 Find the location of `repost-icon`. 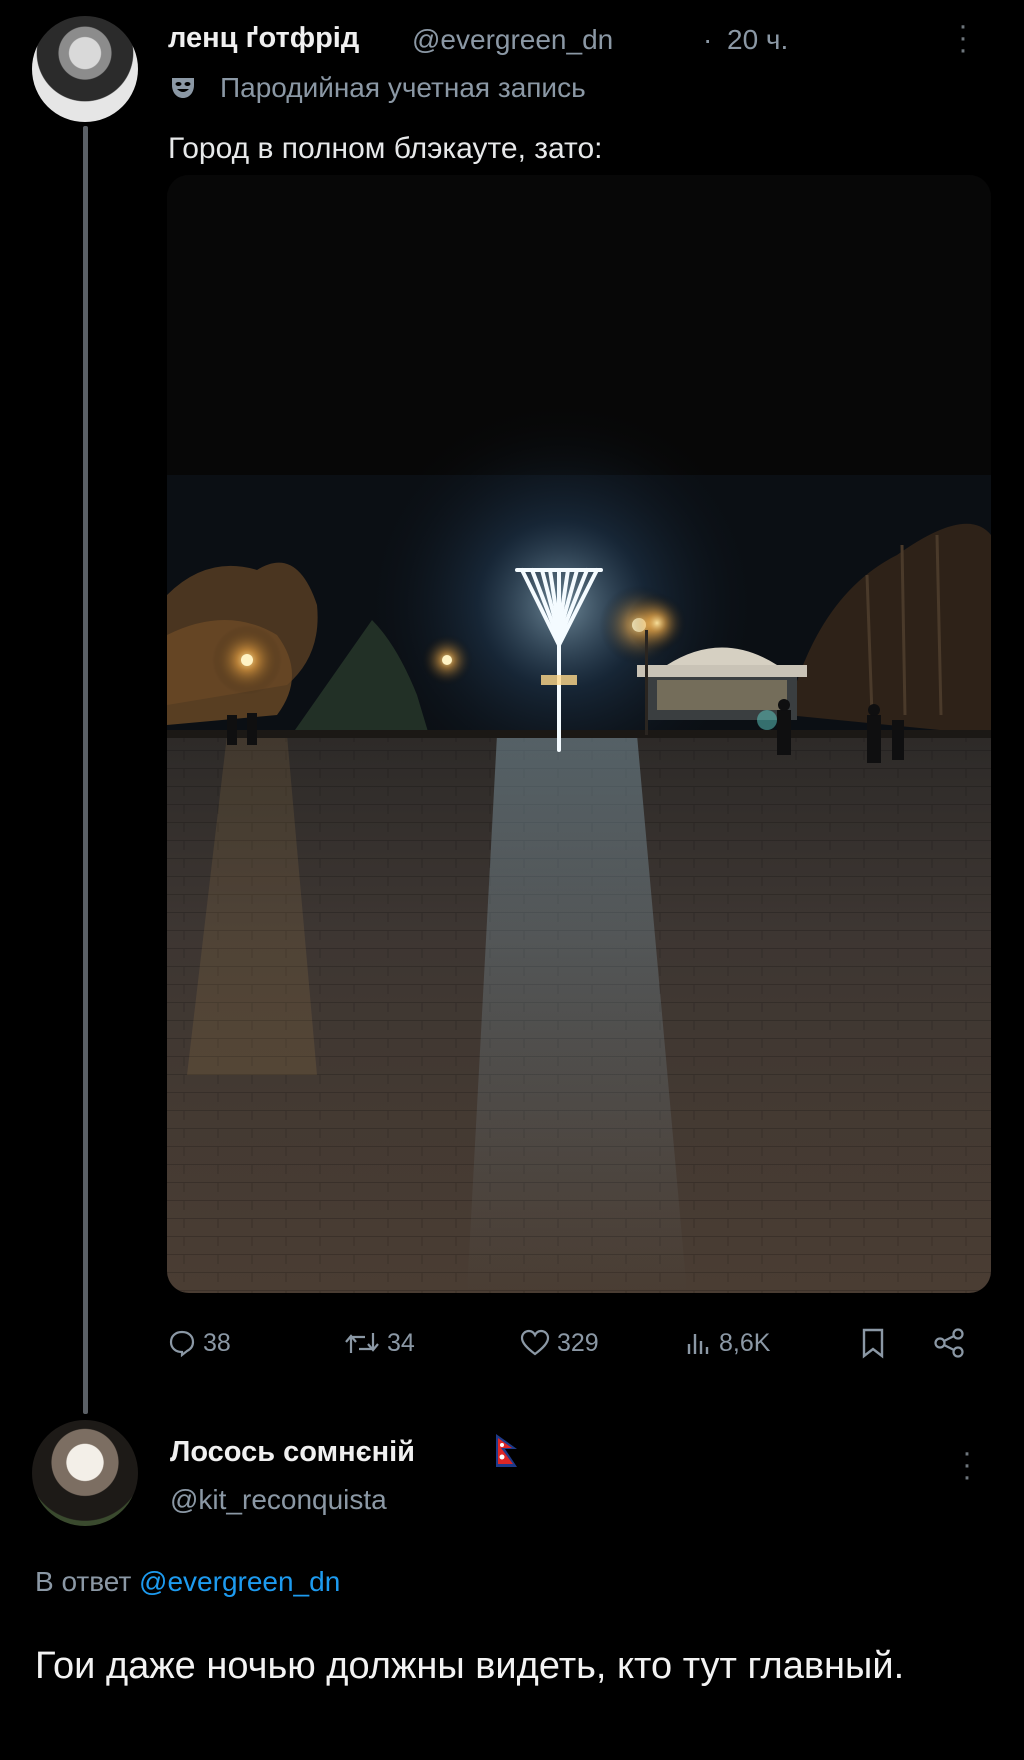

repost-icon is located at coordinates (362, 1343).